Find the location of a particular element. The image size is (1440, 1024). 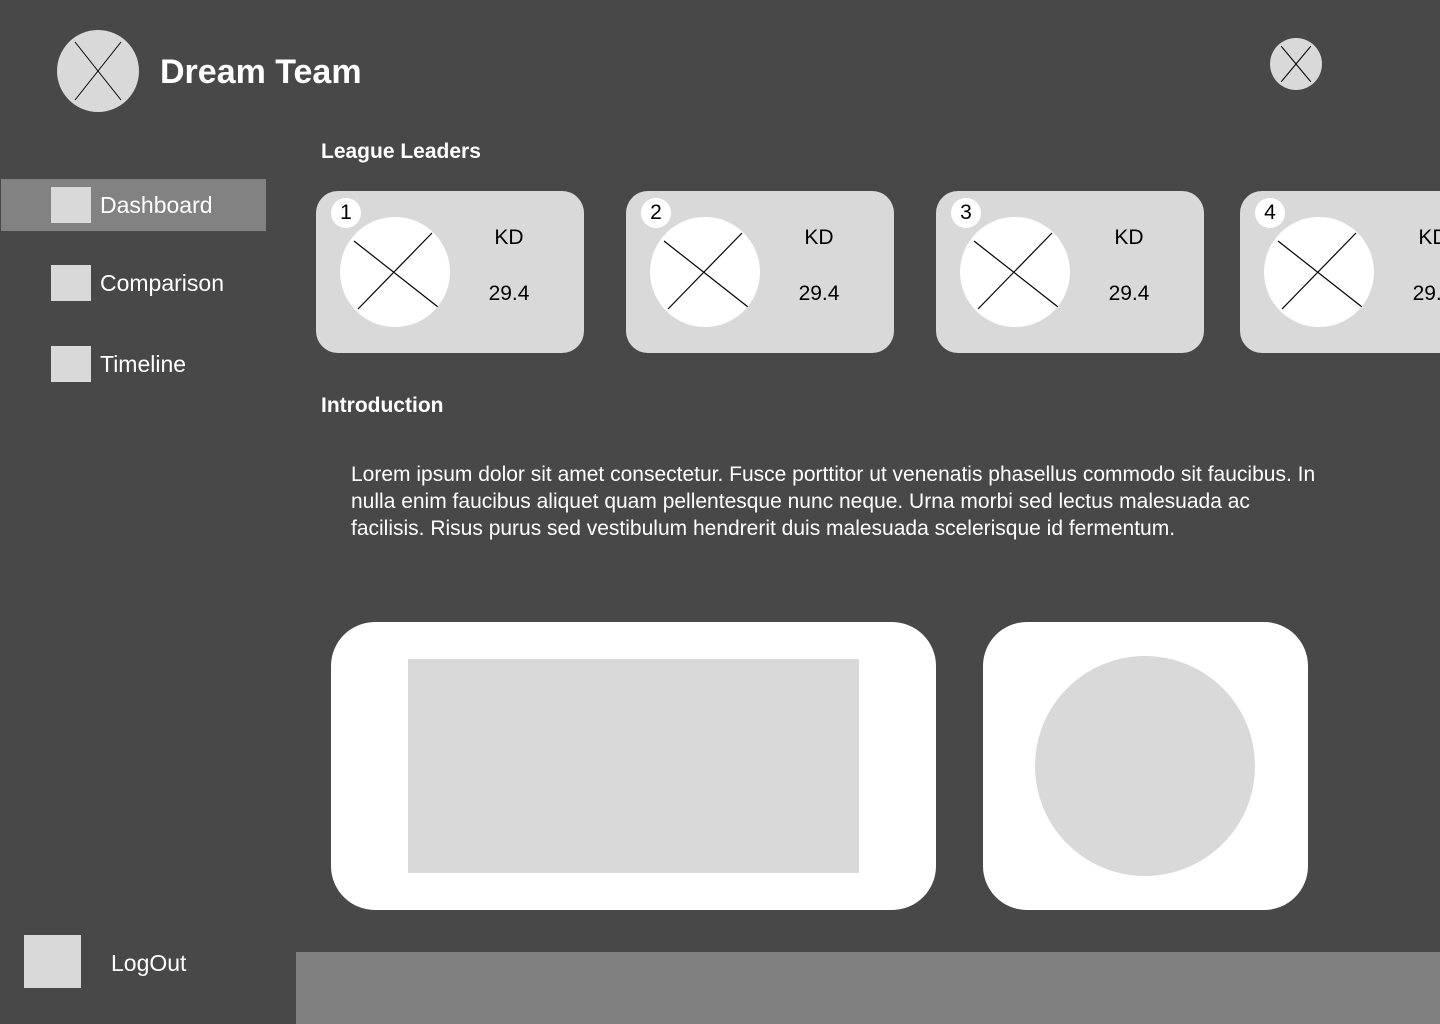

rank-badge: 1 is located at coordinates (346, 213).